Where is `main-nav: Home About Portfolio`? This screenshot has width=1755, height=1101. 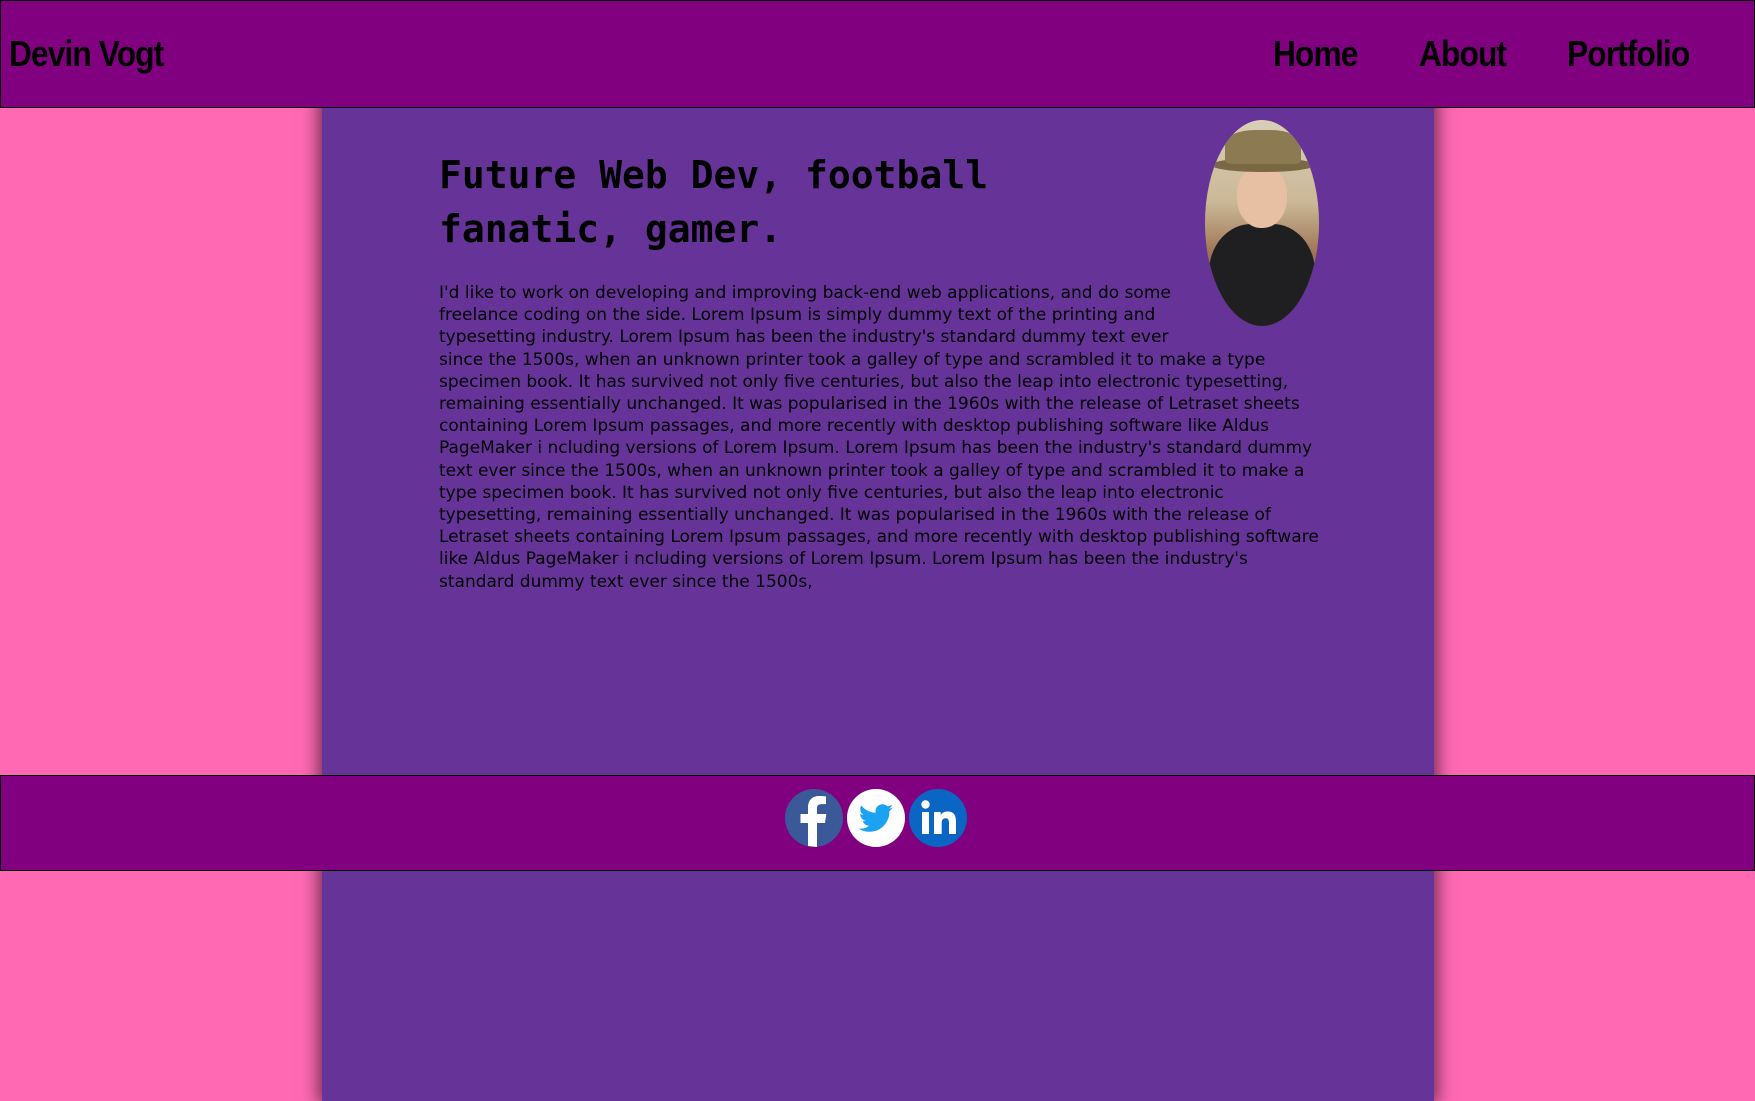 main-nav: Home About Portfolio is located at coordinates (1491, 54).